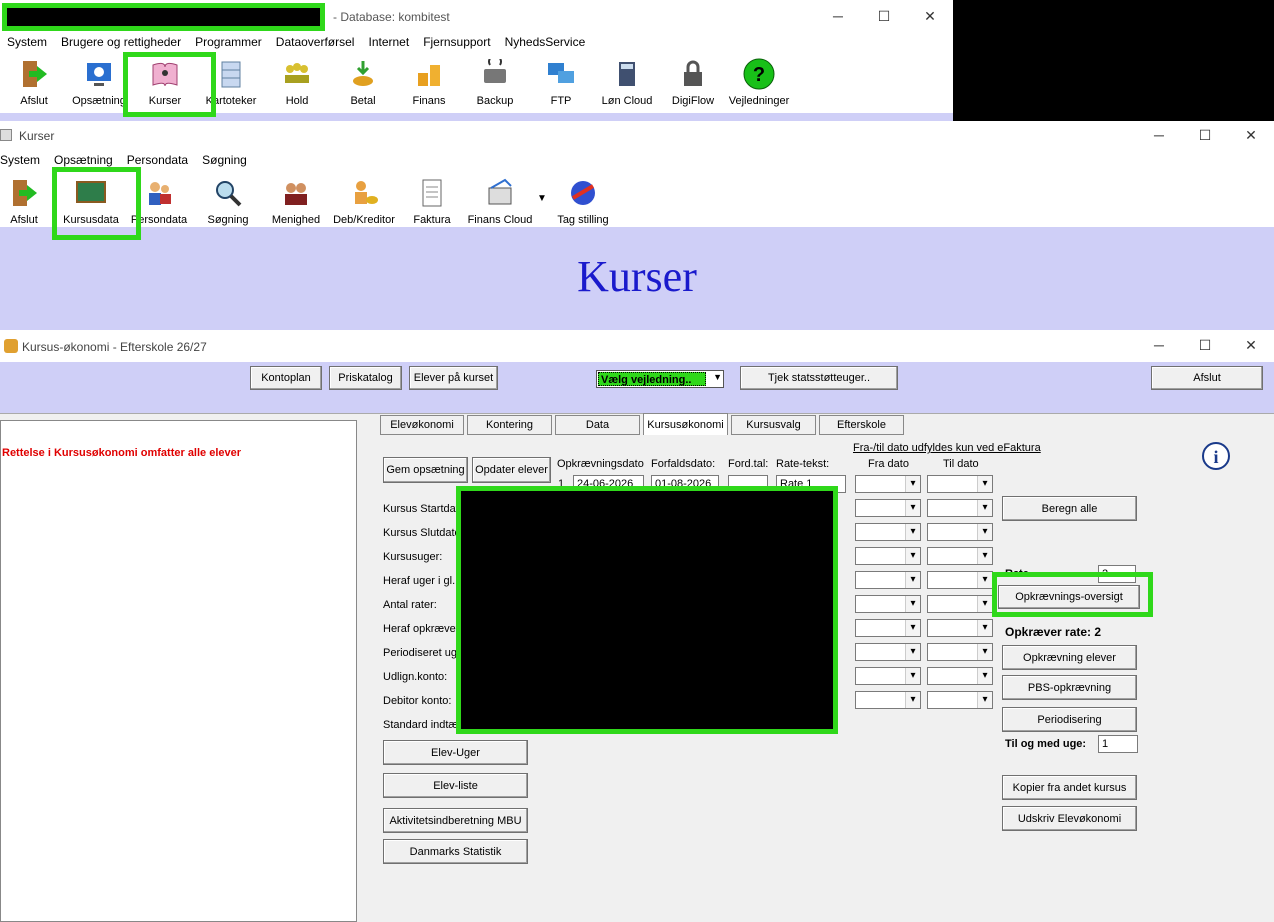 This screenshot has width=1274, height=922. I want to click on tool-faktura: Faktura, so click(432, 201).